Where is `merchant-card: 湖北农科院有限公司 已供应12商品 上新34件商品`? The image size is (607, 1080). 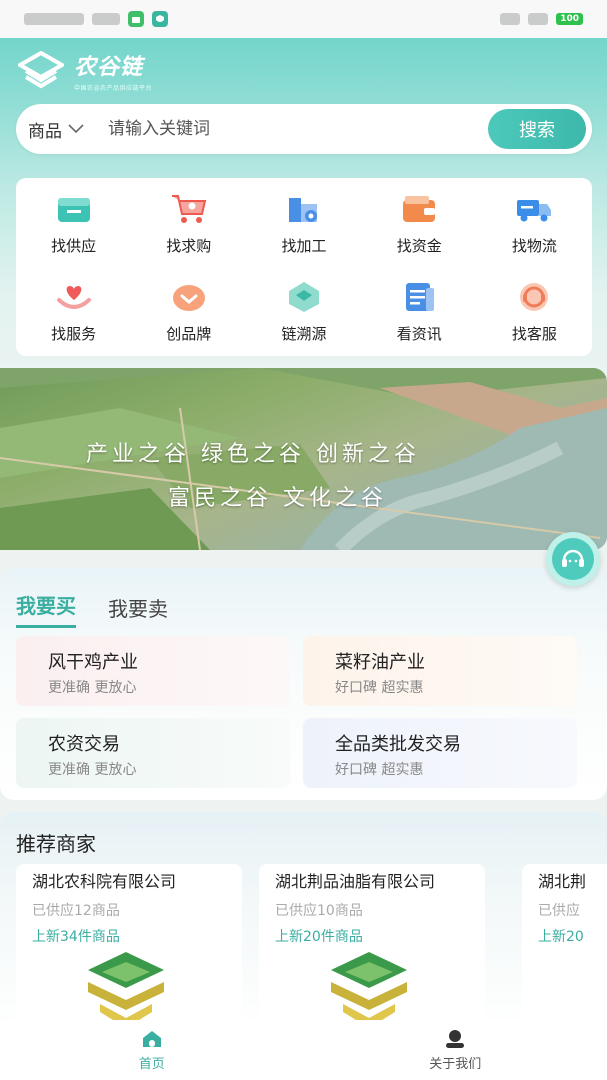 merchant-card: 湖北农科院有限公司 已供应12商品 上新34件商品 is located at coordinates (129, 948).